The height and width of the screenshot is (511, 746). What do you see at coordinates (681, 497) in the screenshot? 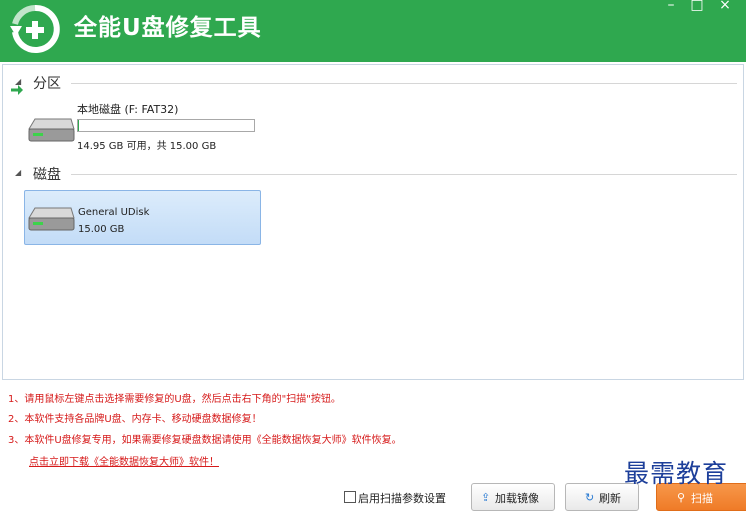
I see `search-icon: ⚲` at bounding box center [681, 497].